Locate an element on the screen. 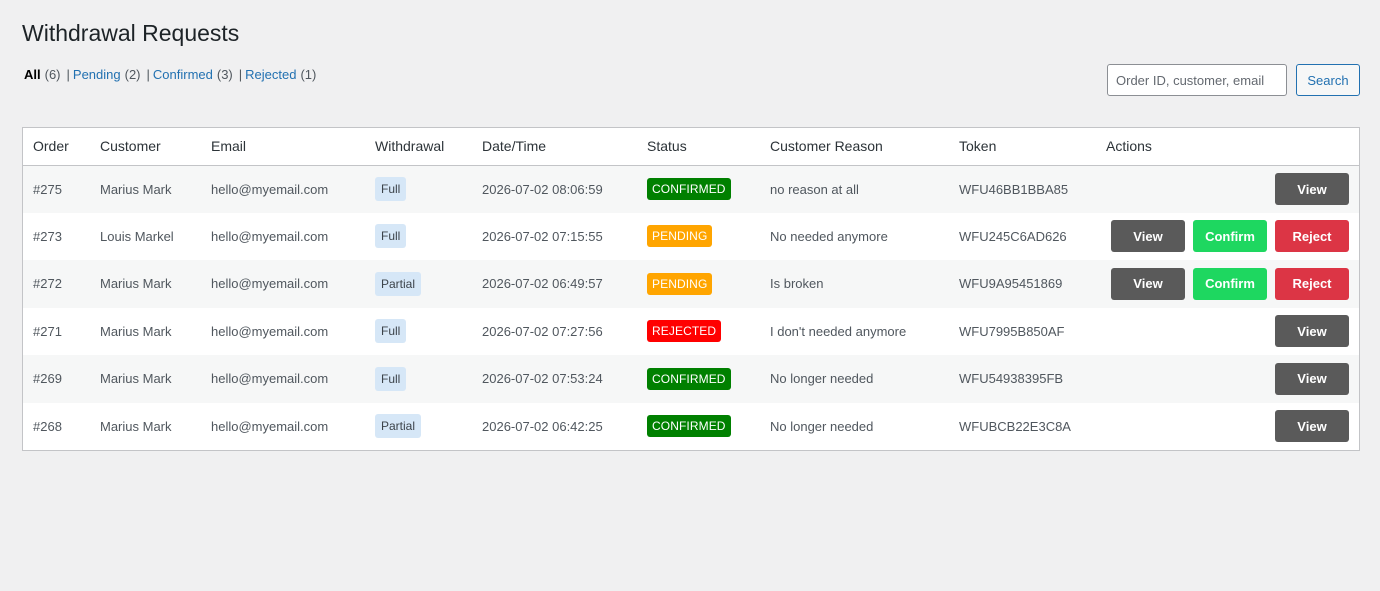 The image size is (1380, 591). column-header-datetime: Date/Time is located at coordinates (554, 147).